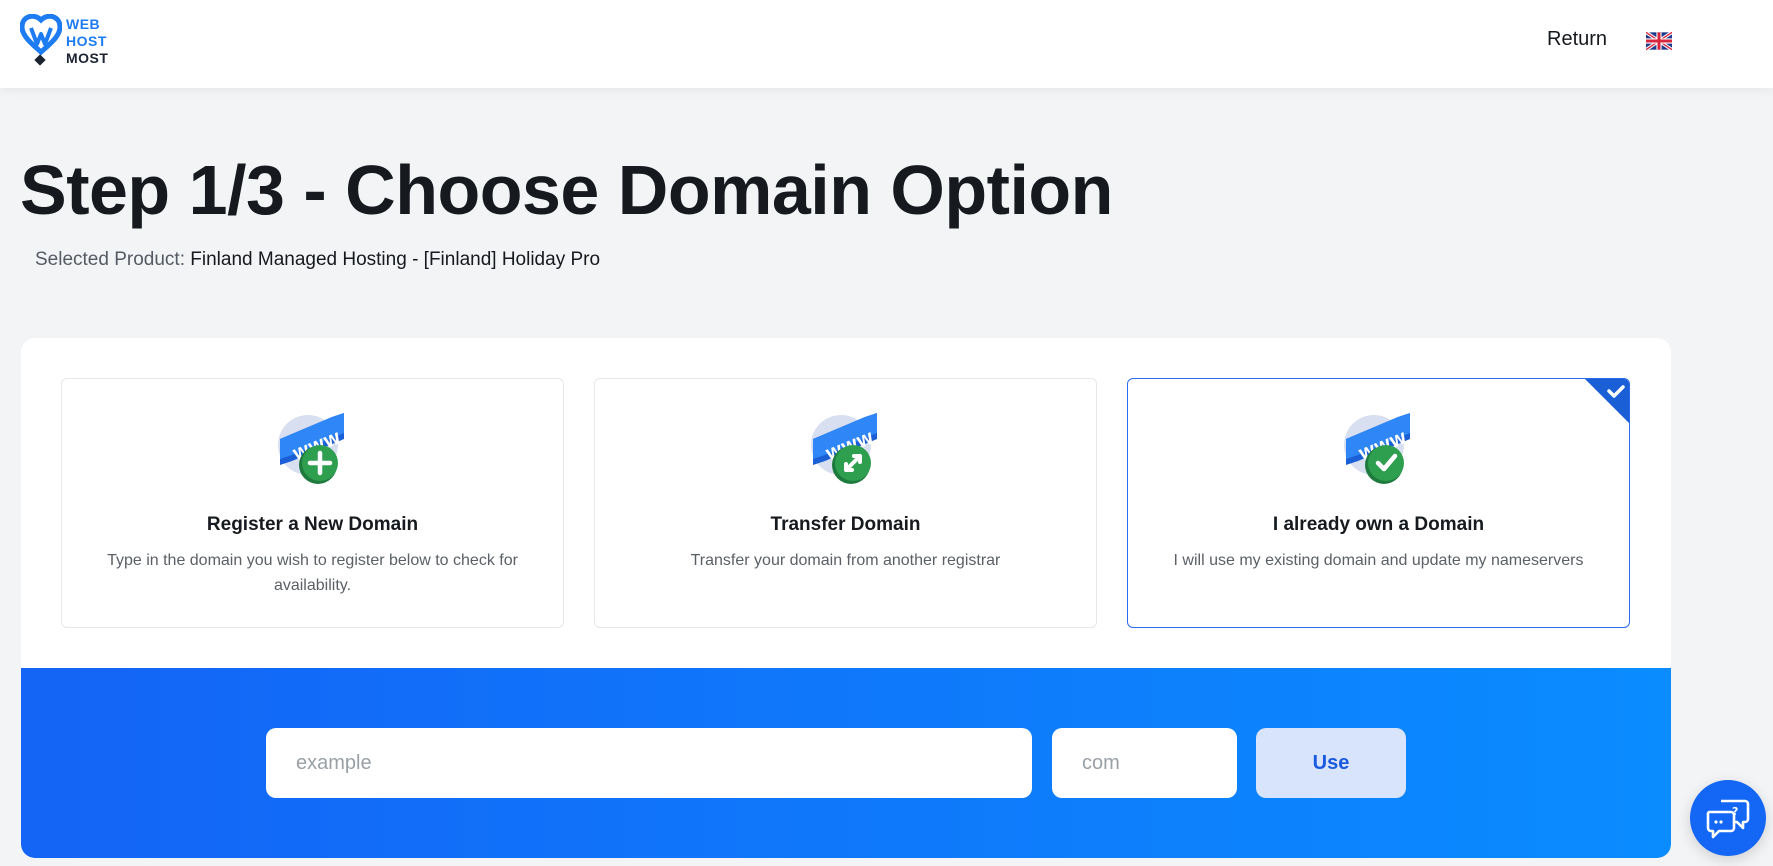 Image resolution: width=1773 pixels, height=866 pixels. I want to click on chat-help-button: ?, so click(1728, 818).